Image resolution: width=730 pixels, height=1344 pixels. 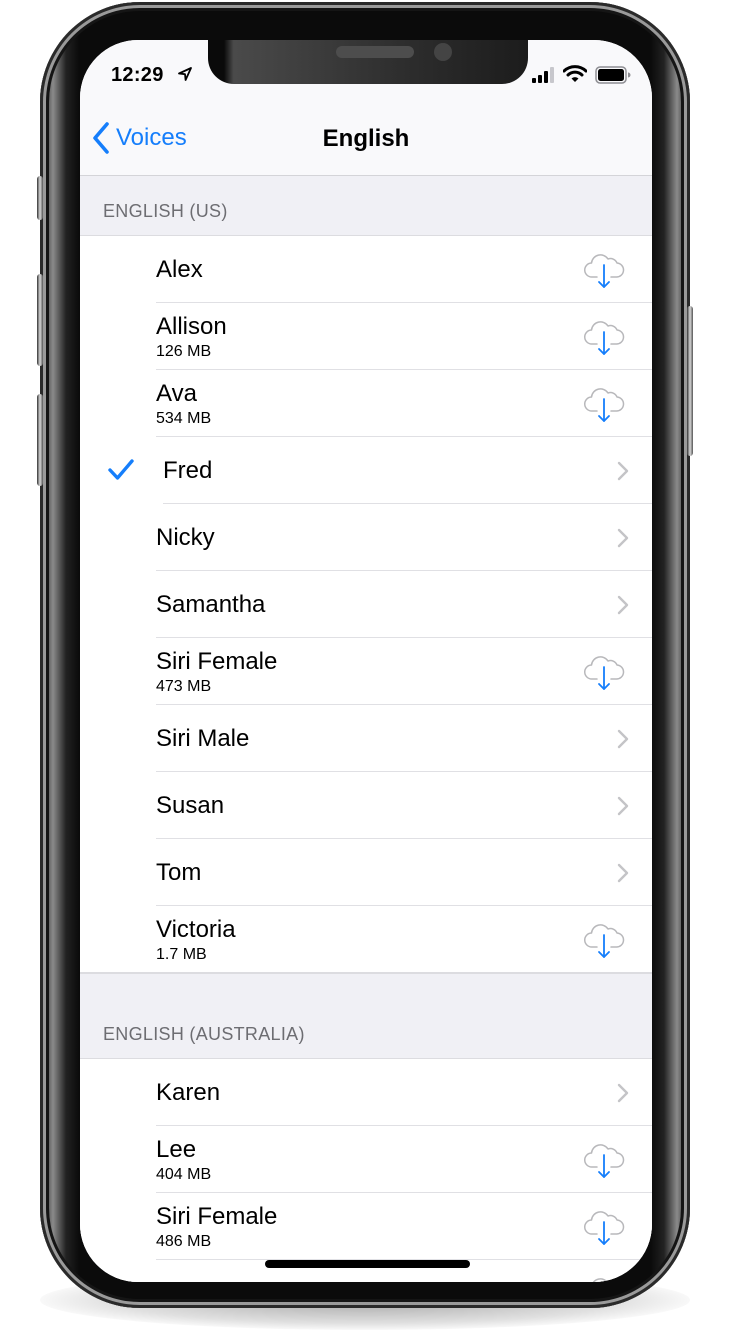 I want to click on voice-row: Siri Female 473 MB, so click(x=366, y=671).